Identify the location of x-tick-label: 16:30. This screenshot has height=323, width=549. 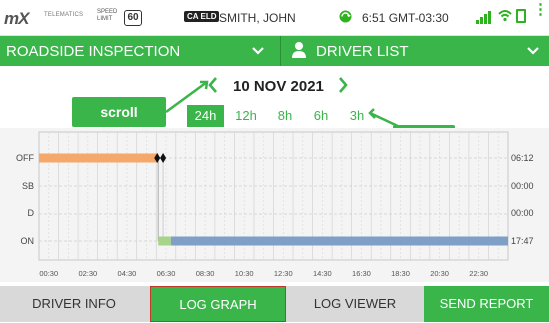
(361, 273).